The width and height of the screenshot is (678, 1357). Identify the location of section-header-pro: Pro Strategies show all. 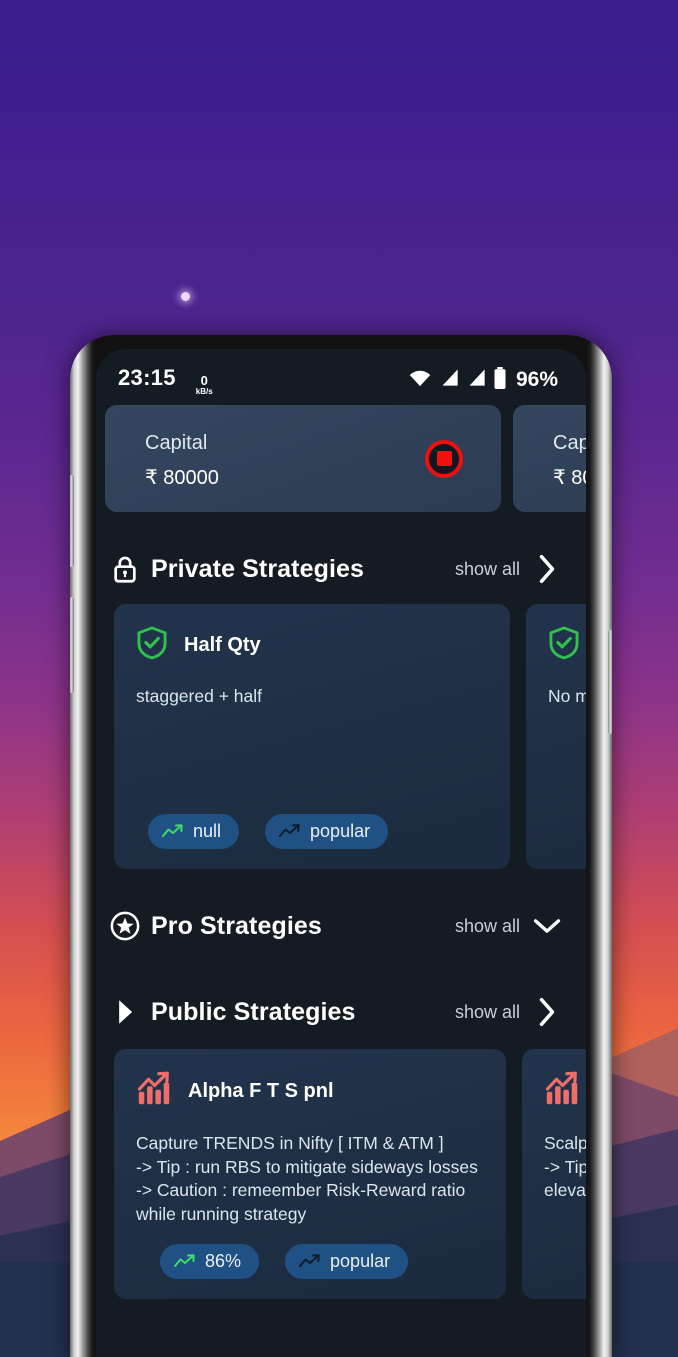
(341, 926).